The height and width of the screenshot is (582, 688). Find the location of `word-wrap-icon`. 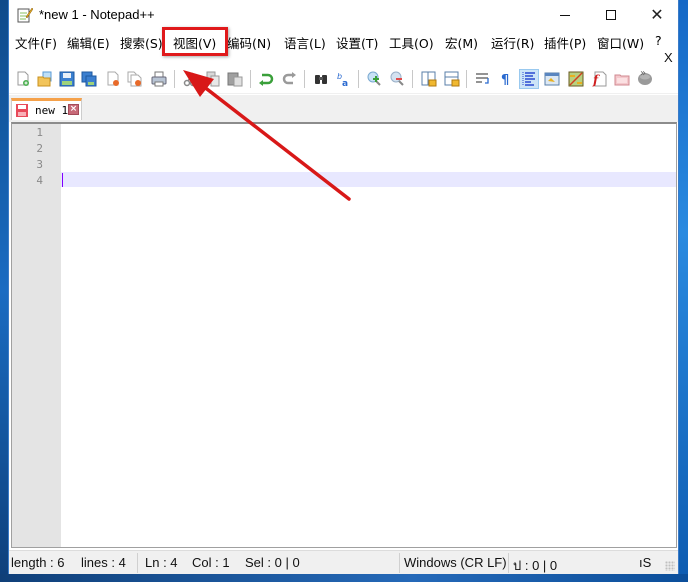

word-wrap-icon is located at coordinates (482, 78).